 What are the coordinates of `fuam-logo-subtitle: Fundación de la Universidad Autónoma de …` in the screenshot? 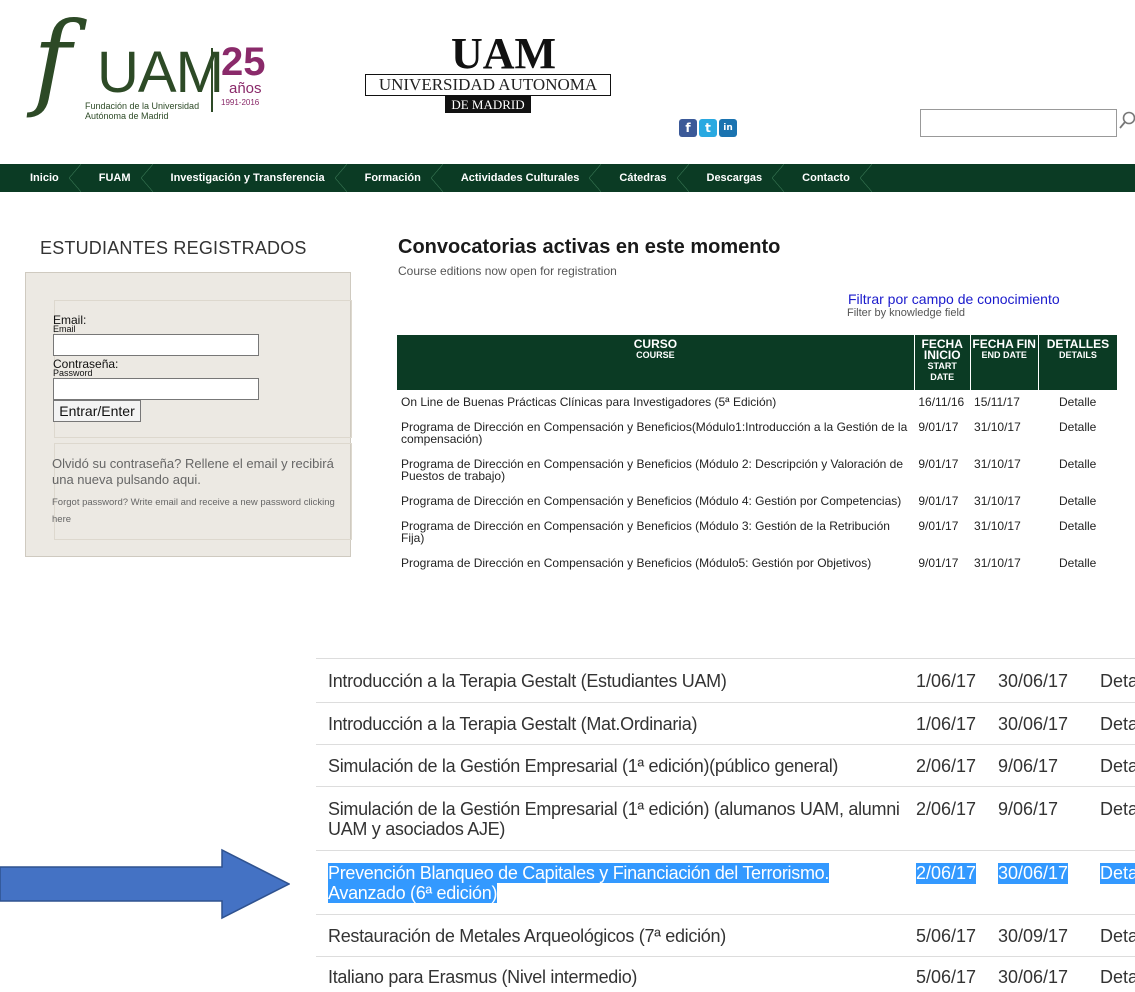 It's located at (142, 111).